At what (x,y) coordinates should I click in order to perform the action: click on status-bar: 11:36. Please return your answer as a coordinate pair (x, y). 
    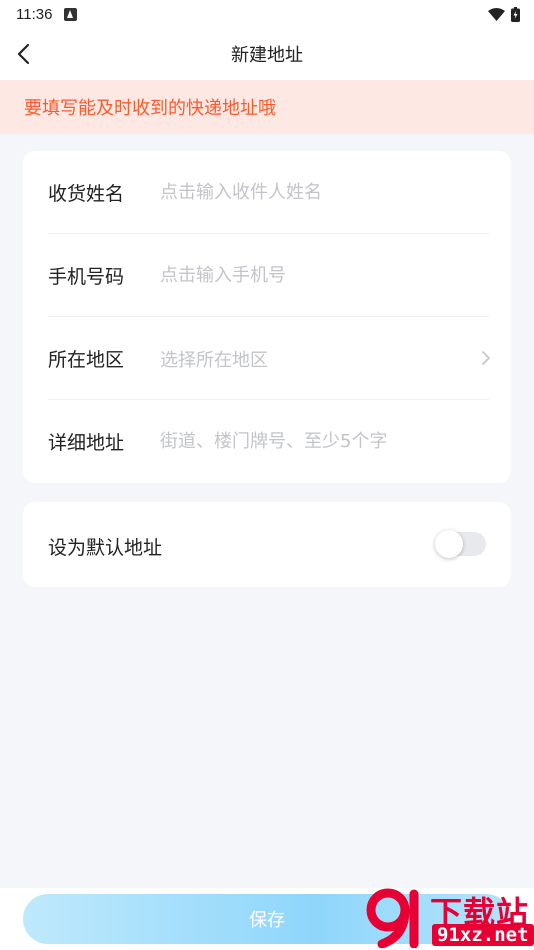
    Looking at the image, I should click on (267, 14).